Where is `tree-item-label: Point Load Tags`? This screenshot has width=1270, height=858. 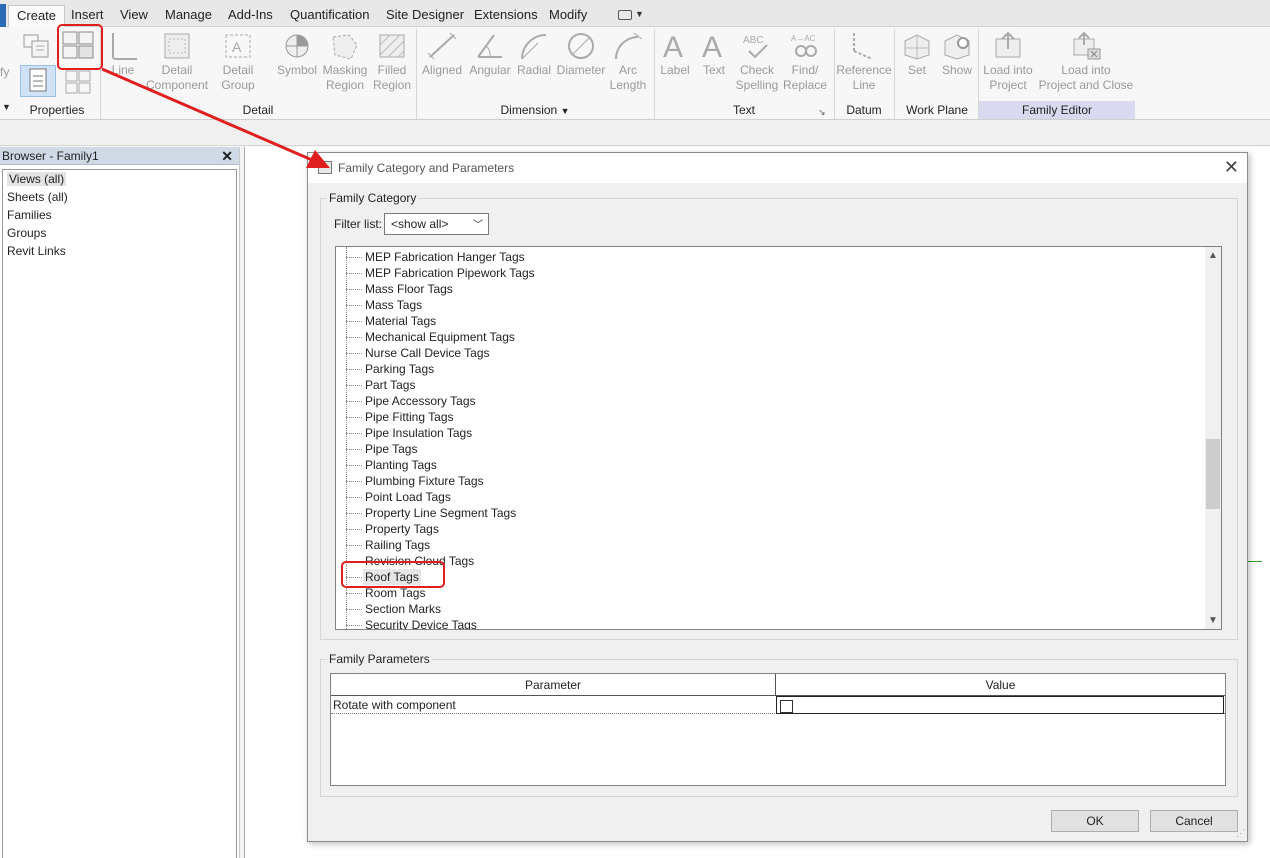 tree-item-label: Point Load Tags is located at coordinates (408, 497).